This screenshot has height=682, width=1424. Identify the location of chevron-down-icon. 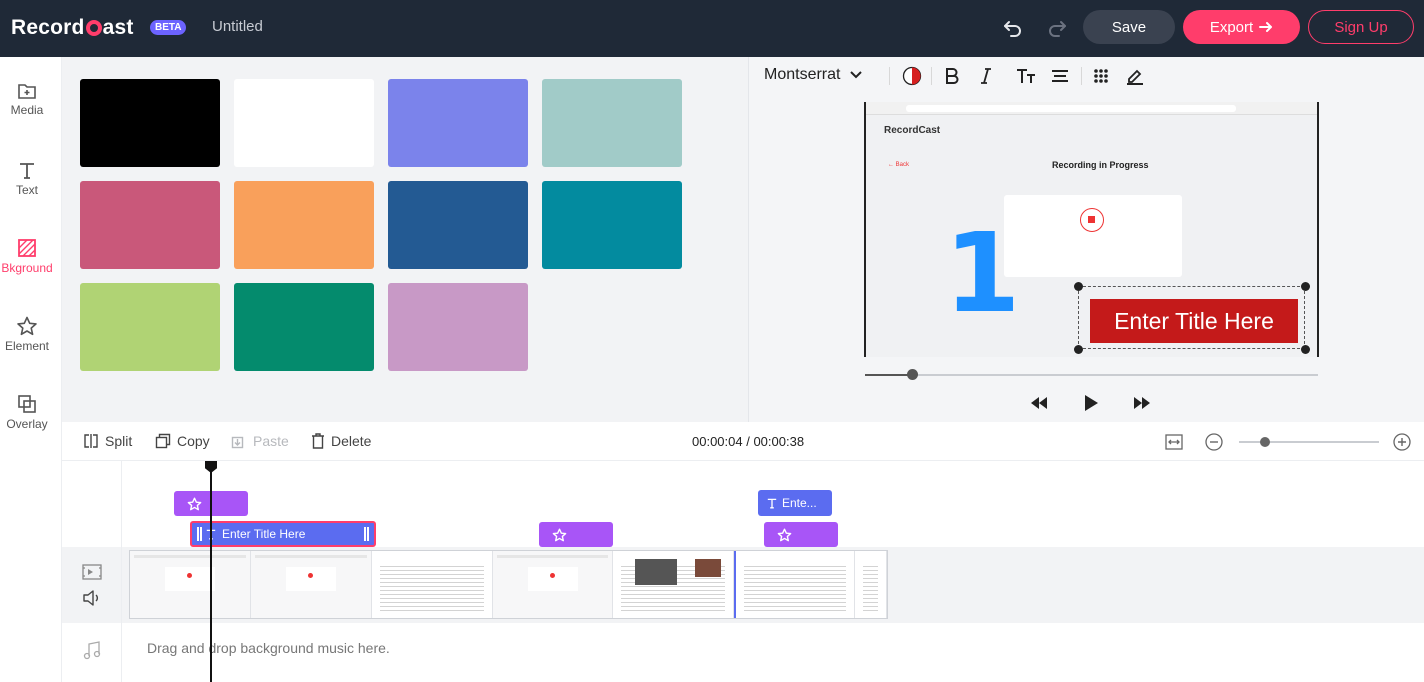
(856, 75).